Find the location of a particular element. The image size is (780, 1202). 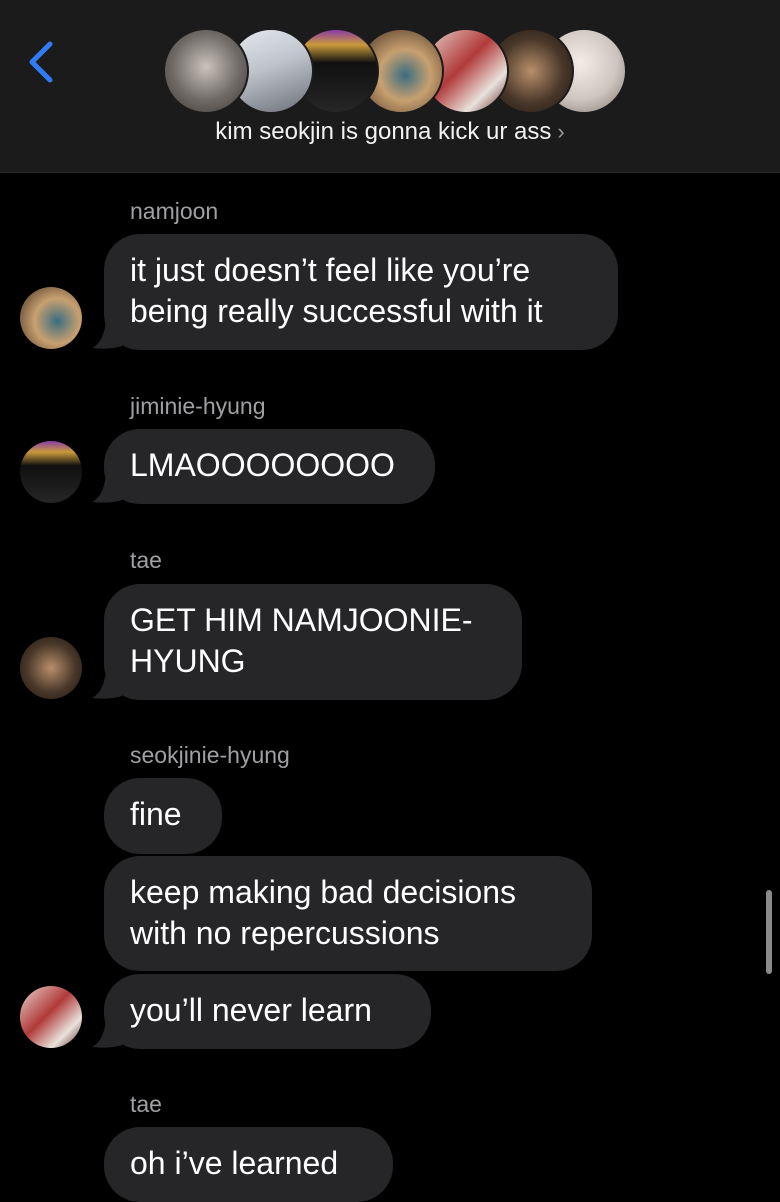

sender-name: namjoon is located at coordinates (174, 211).